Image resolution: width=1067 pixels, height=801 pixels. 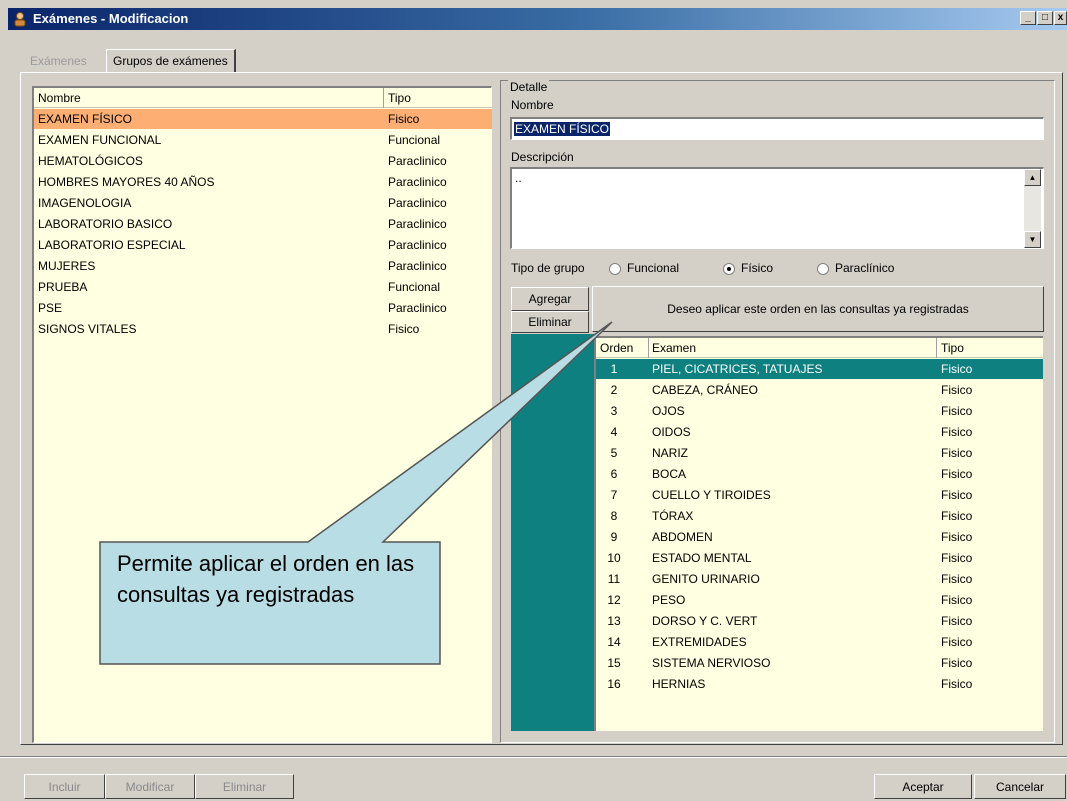 I want to click on accept-button: Aceptar, so click(x=923, y=786).